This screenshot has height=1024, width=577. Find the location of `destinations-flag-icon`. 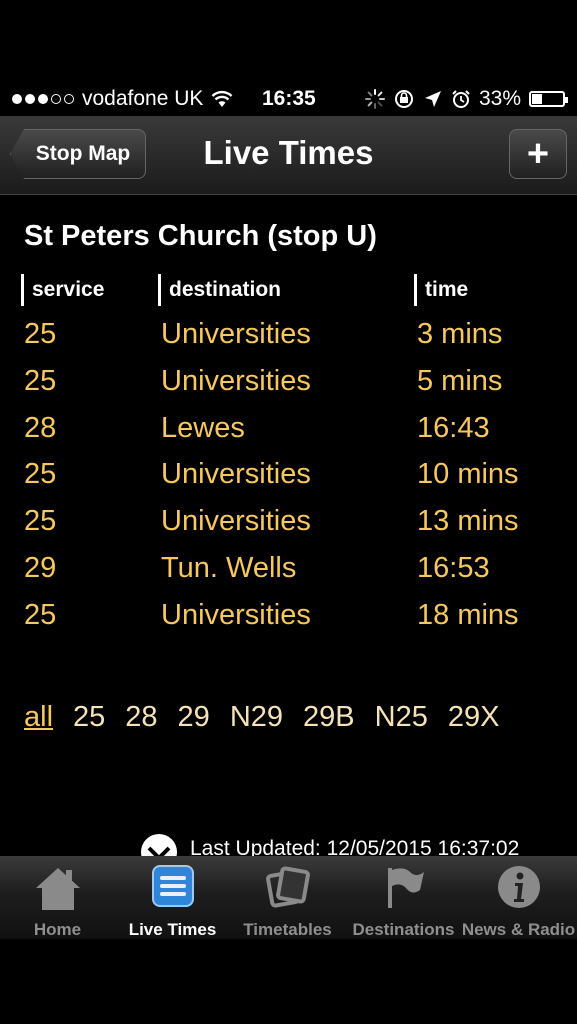

destinations-flag-icon is located at coordinates (405, 888).